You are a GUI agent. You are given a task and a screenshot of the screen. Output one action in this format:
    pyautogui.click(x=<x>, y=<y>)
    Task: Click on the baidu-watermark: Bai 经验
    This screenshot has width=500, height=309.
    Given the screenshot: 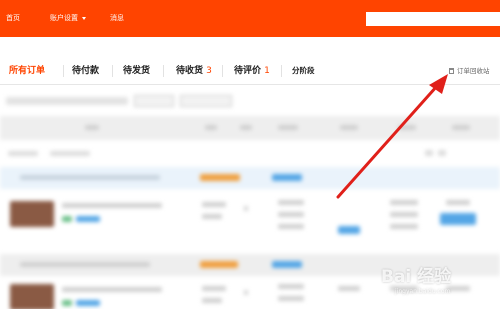 What is the action you would take?
    pyautogui.click(x=416, y=277)
    